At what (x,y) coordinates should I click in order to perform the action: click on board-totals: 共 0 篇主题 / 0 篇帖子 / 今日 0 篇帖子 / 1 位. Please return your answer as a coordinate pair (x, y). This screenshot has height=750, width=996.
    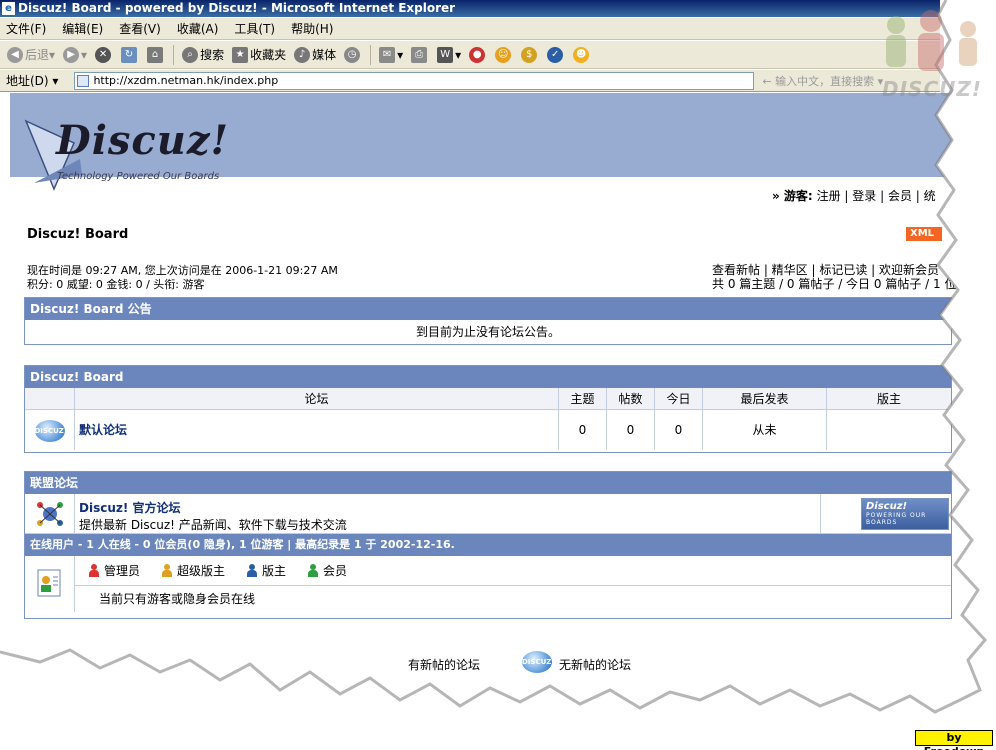
    Looking at the image, I should click on (834, 284).